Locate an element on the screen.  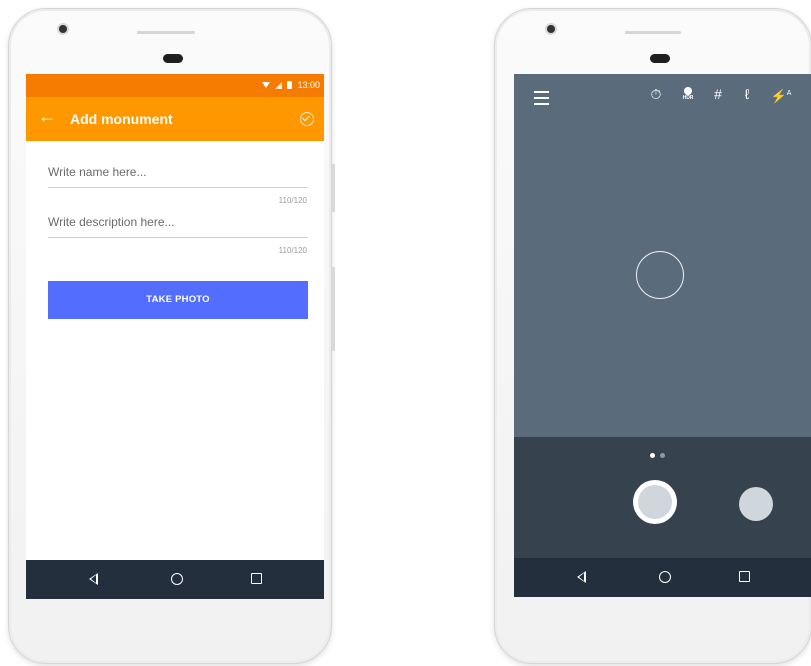
camera-controls is located at coordinates (662, 497).